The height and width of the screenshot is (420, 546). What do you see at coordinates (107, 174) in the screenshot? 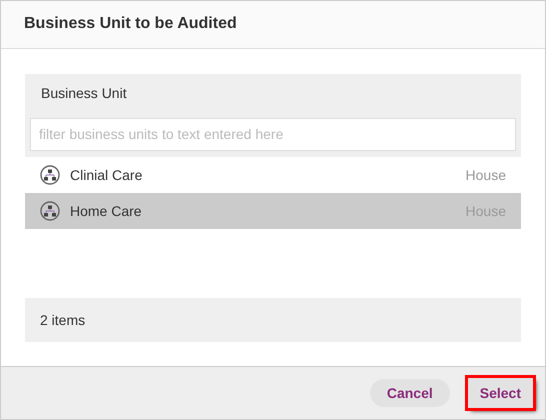
I see `unit-name: Clinial Care` at bounding box center [107, 174].